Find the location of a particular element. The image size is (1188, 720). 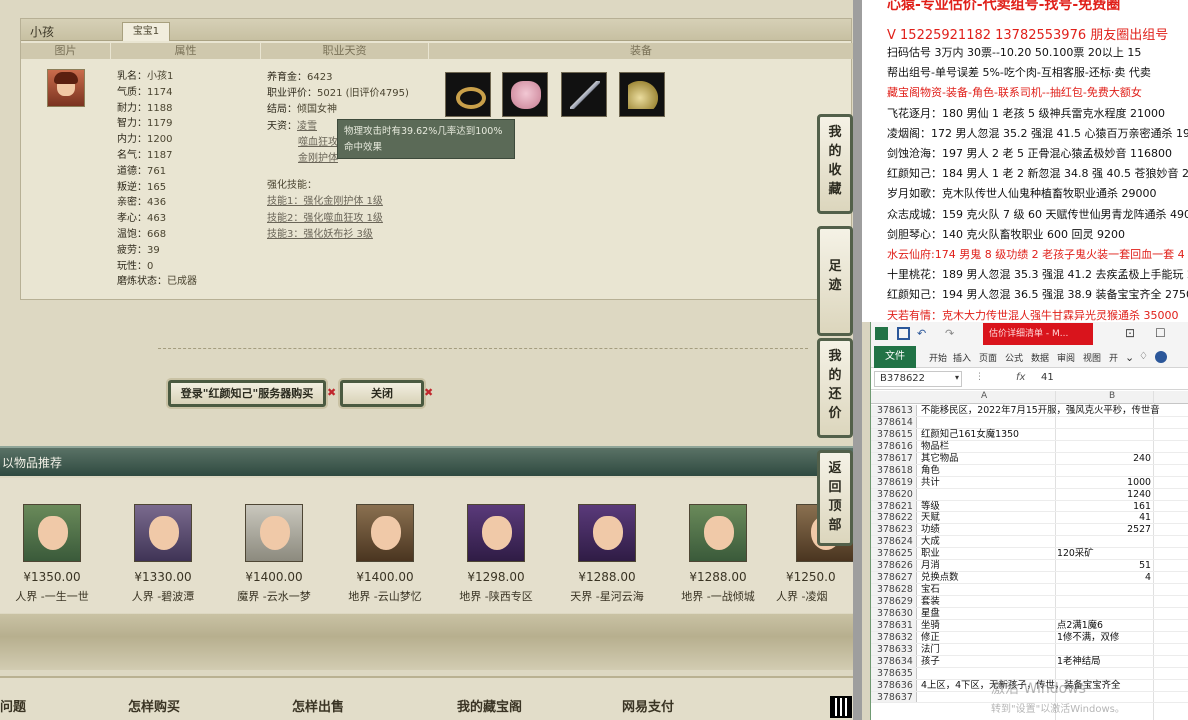

fx-icon: fx is located at coordinates (1020, 377).